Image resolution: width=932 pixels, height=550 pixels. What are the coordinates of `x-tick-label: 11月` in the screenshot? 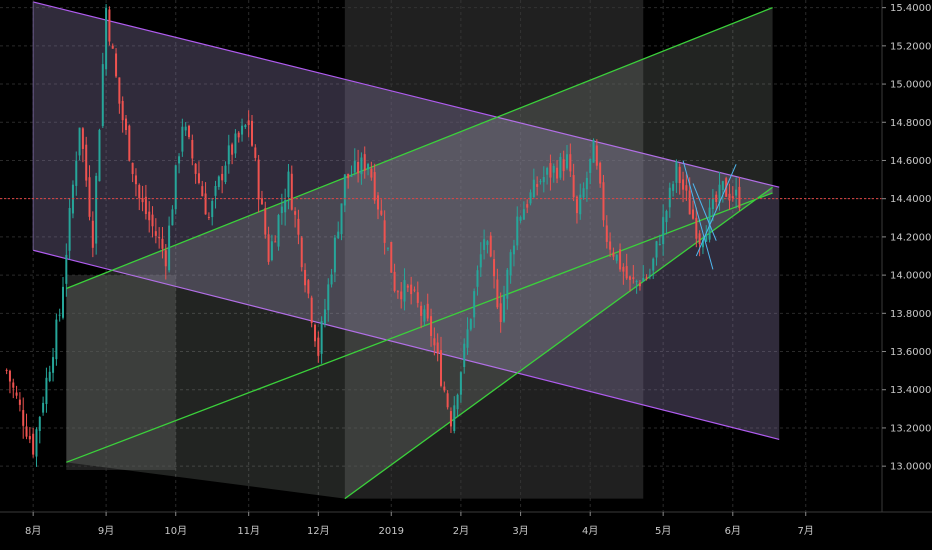 It's located at (248, 531).